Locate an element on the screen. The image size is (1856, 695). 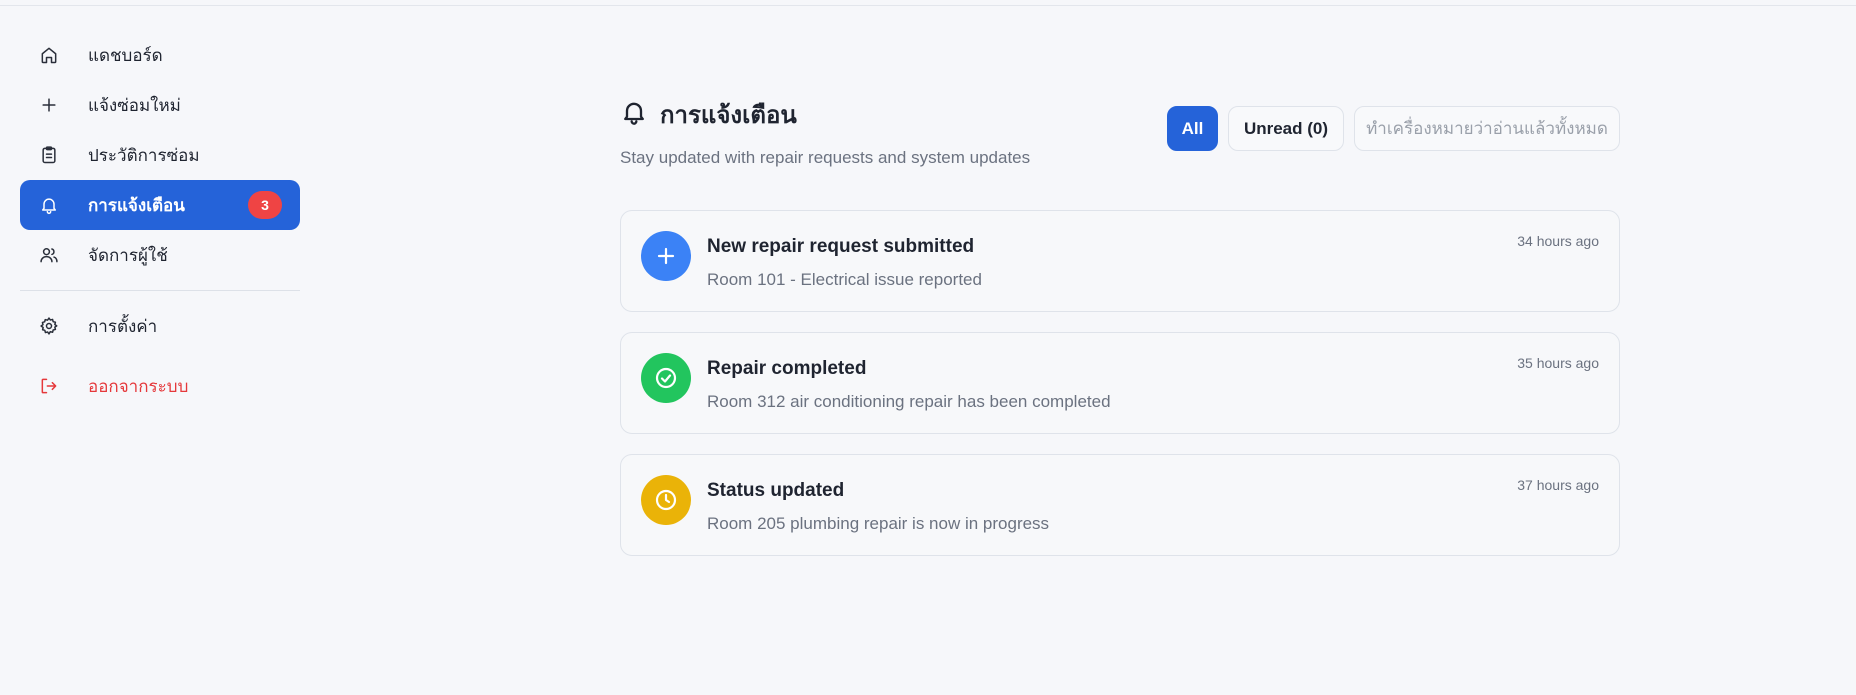
sidebar-item-notifications: การแจ้งเตือน 3 is located at coordinates (160, 205).